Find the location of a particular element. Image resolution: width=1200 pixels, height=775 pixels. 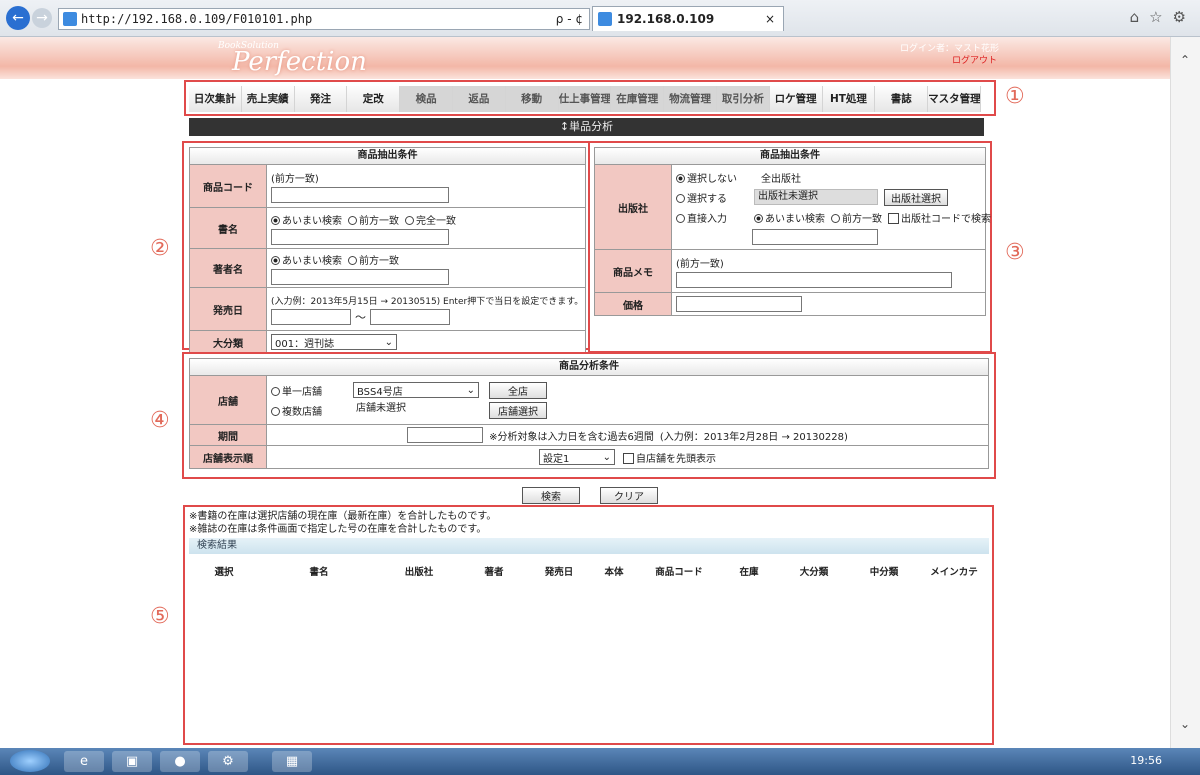

period-example: (入力例：2013年2月28日 → 20130228) is located at coordinates (753, 437).